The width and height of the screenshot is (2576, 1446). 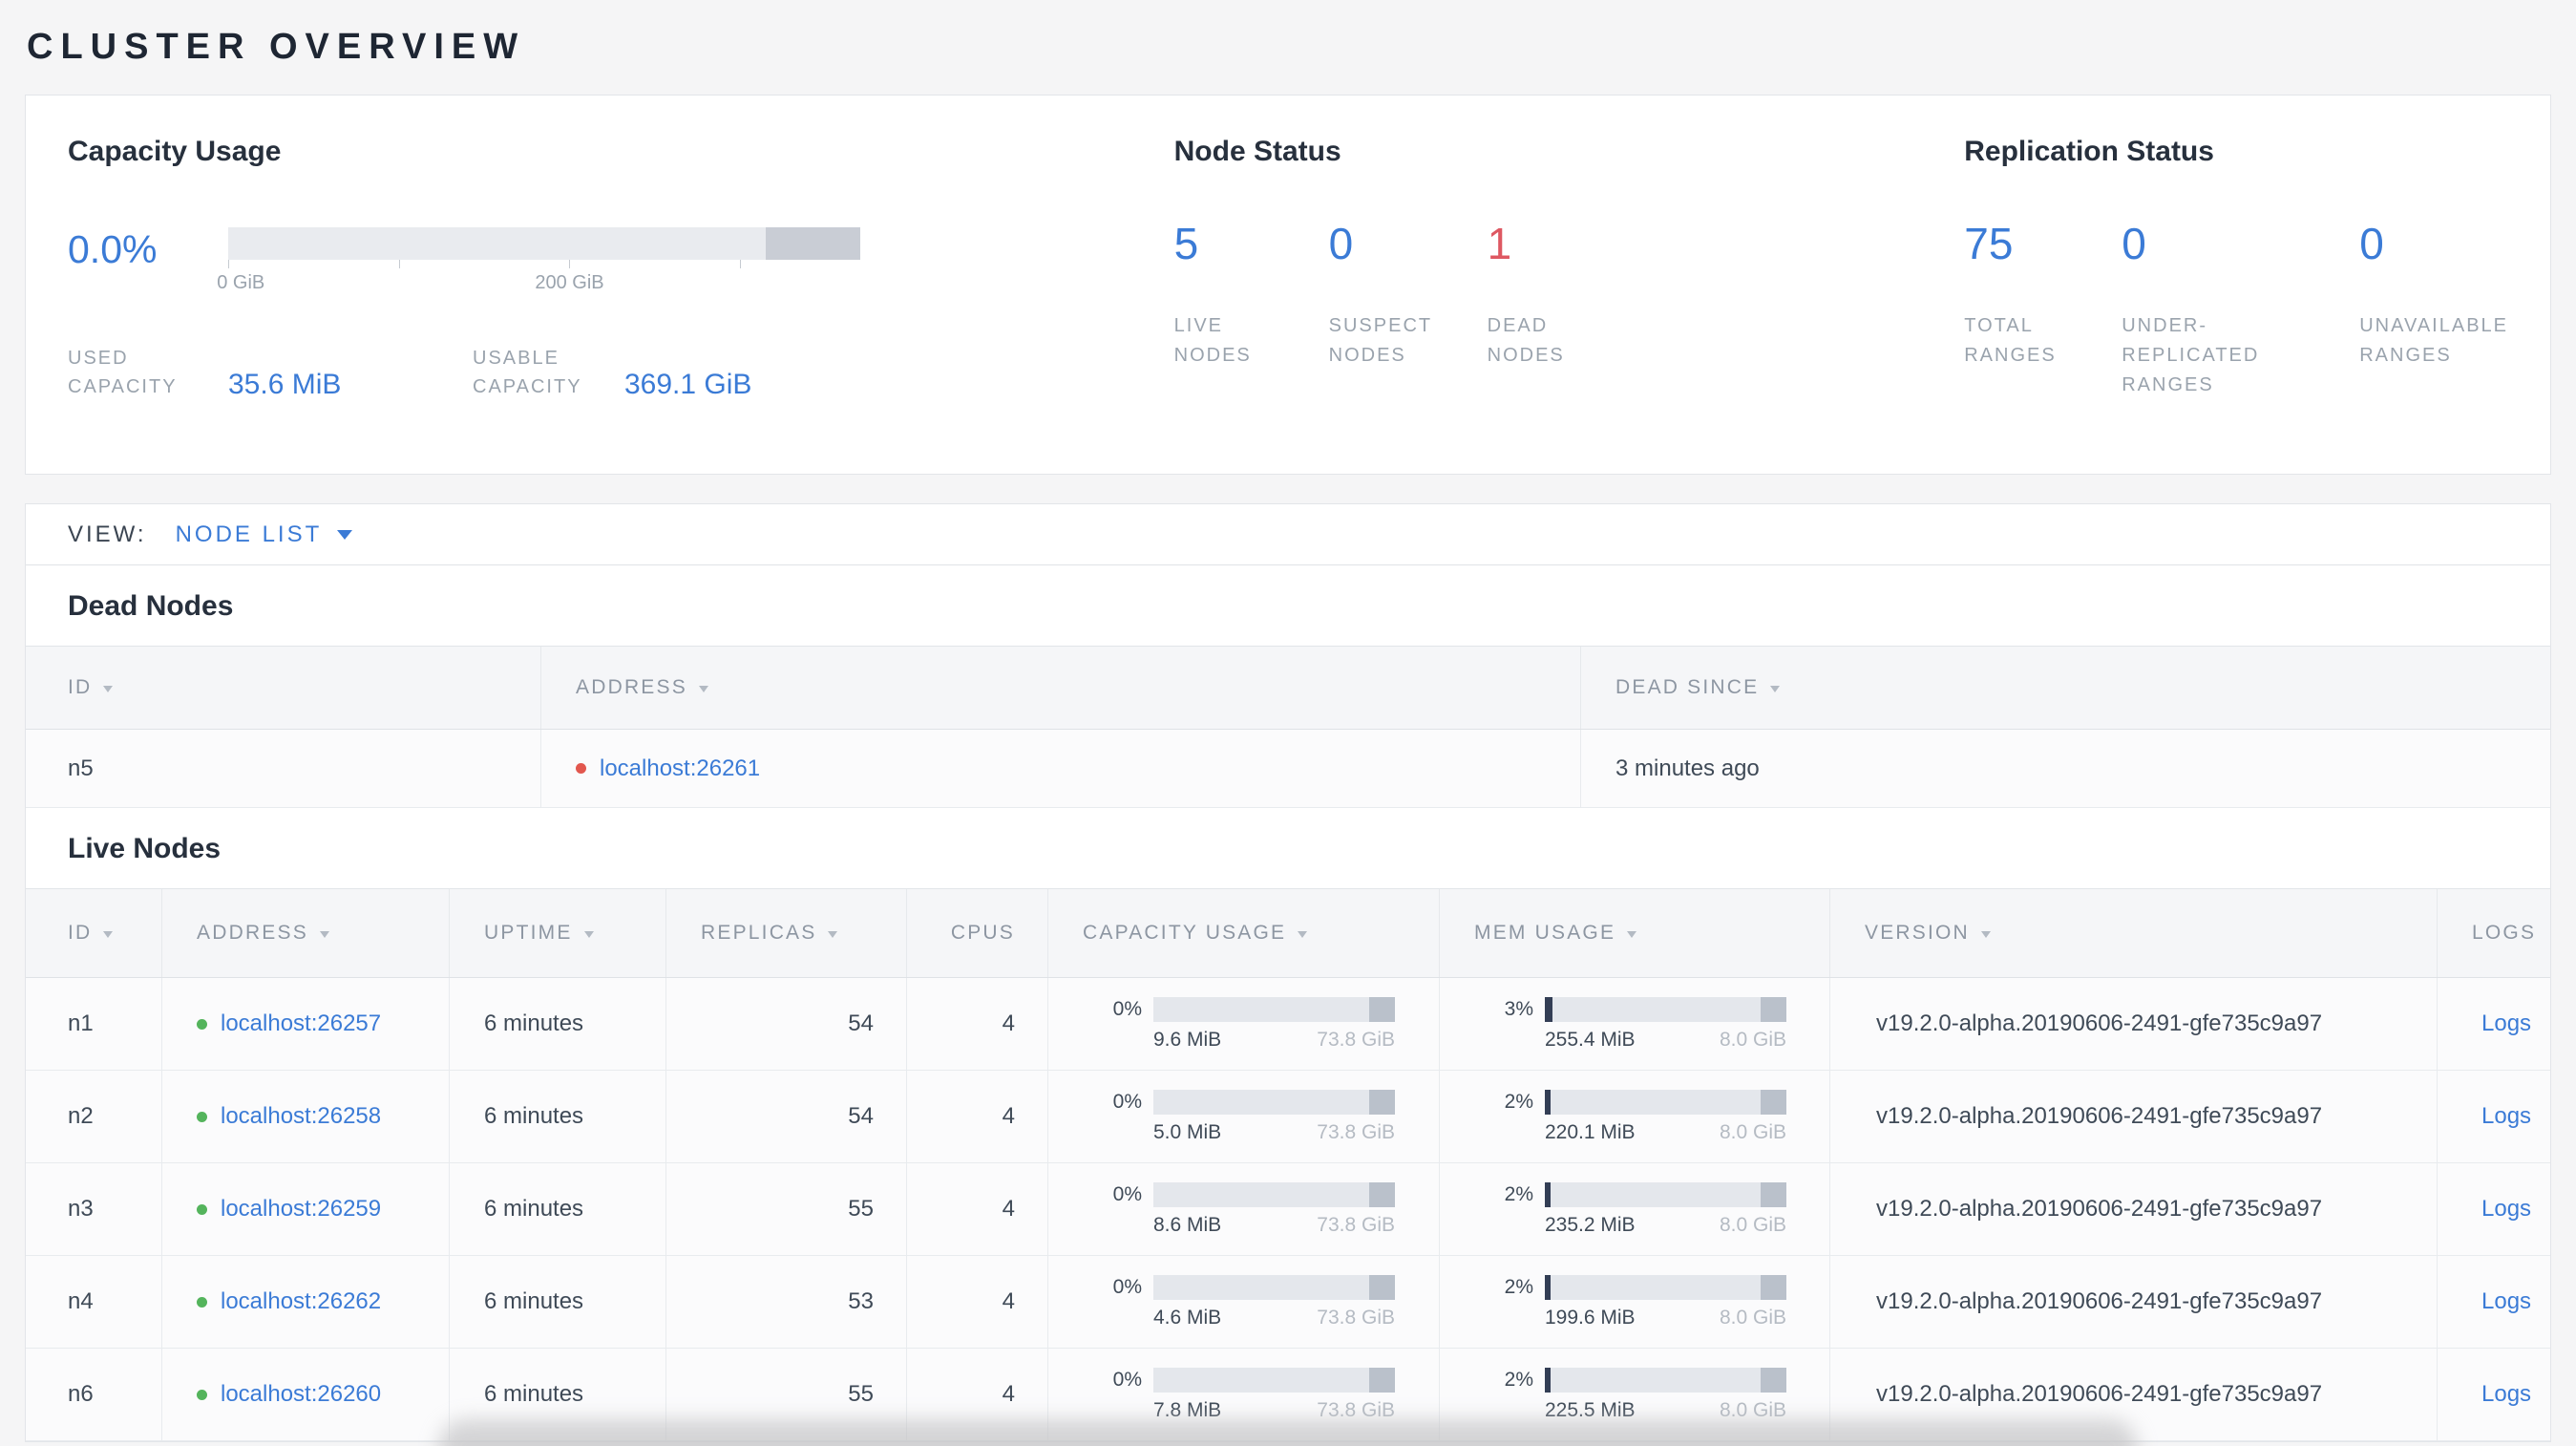 What do you see at coordinates (94, 1302) in the screenshot?
I see `node-id-cell: n4` at bounding box center [94, 1302].